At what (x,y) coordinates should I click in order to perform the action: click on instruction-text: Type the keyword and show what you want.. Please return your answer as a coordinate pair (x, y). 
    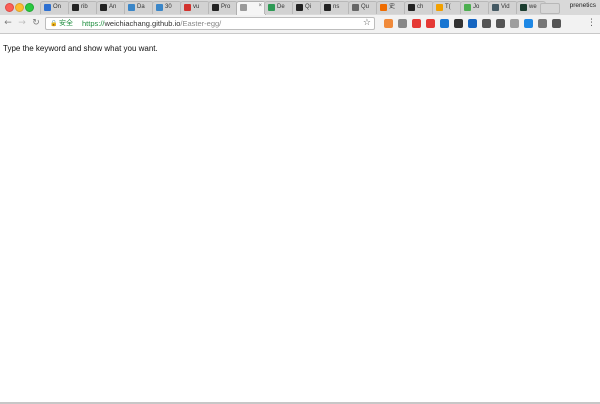
    Looking at the image, I should click on (80, 48).